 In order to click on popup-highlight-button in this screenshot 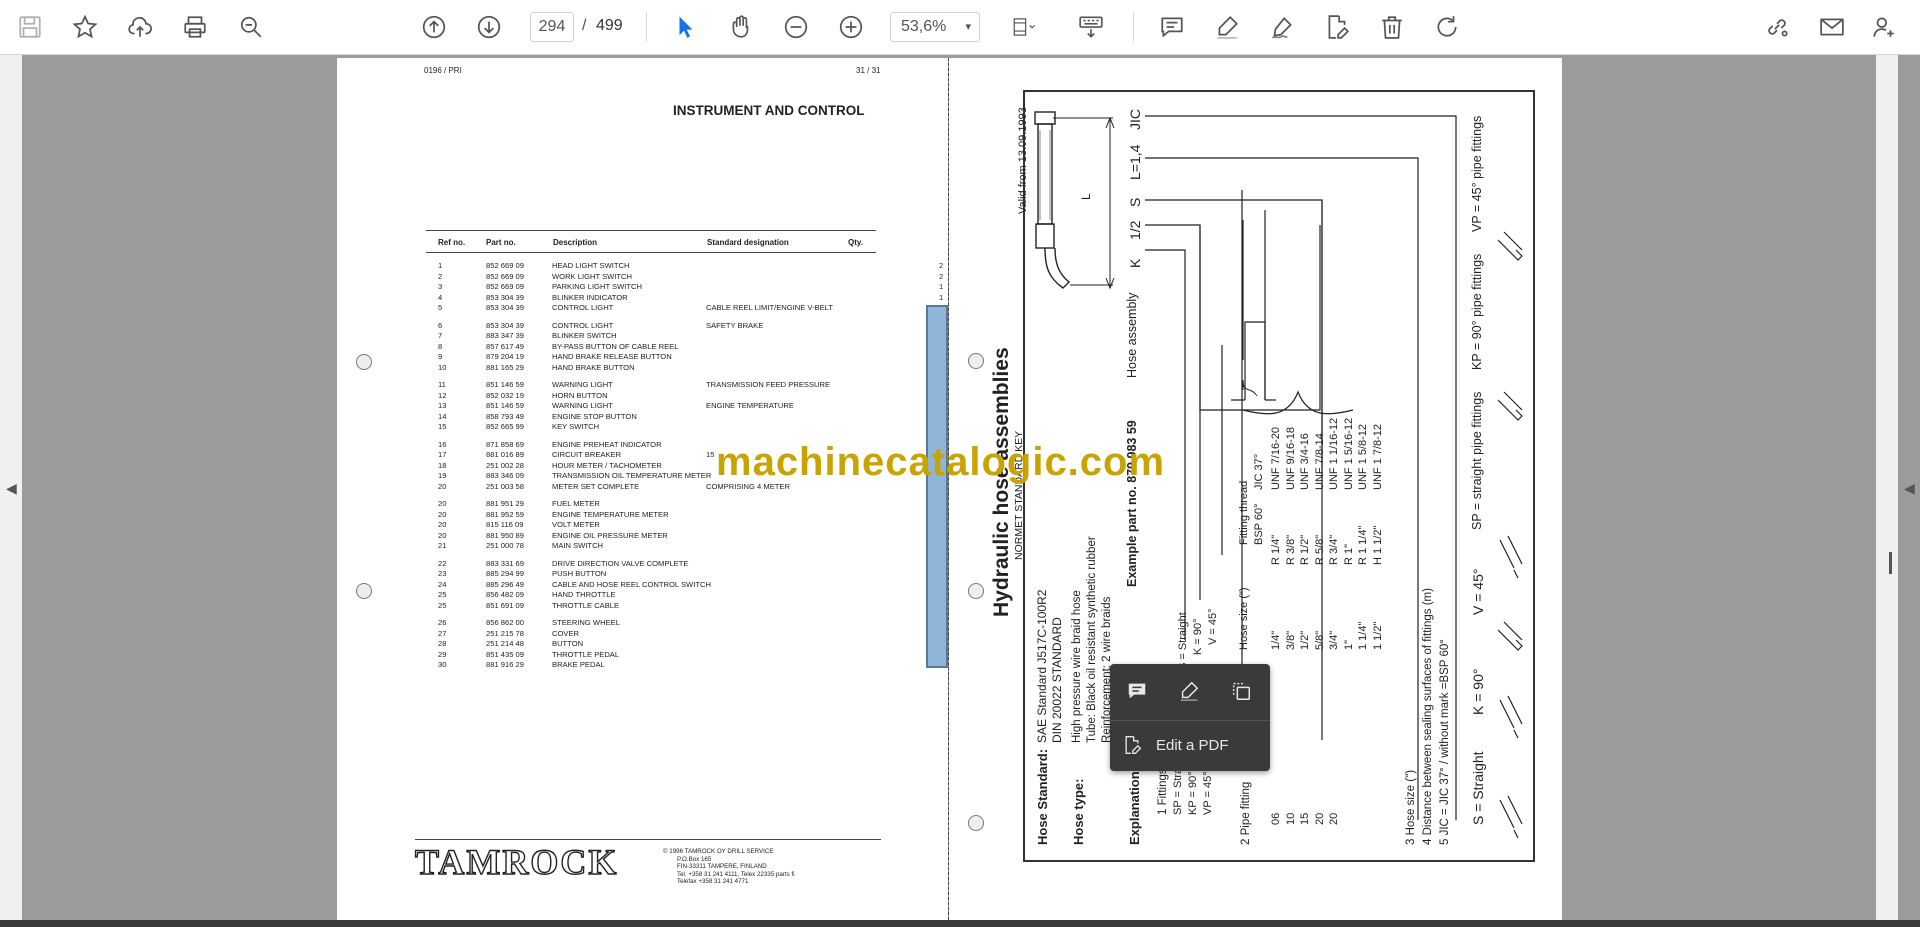, I will do `click(1189, 691)`.